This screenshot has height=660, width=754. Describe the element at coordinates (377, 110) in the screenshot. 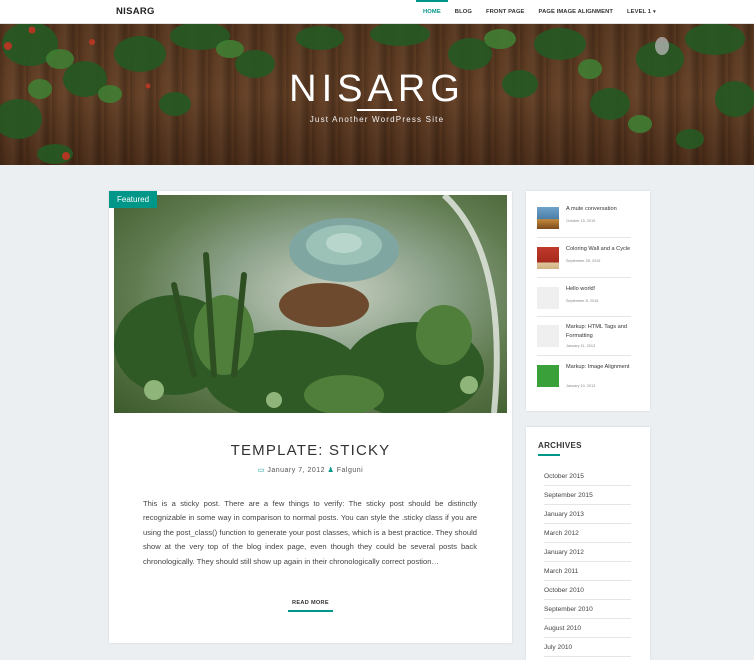

I see `title-divider` at that location.